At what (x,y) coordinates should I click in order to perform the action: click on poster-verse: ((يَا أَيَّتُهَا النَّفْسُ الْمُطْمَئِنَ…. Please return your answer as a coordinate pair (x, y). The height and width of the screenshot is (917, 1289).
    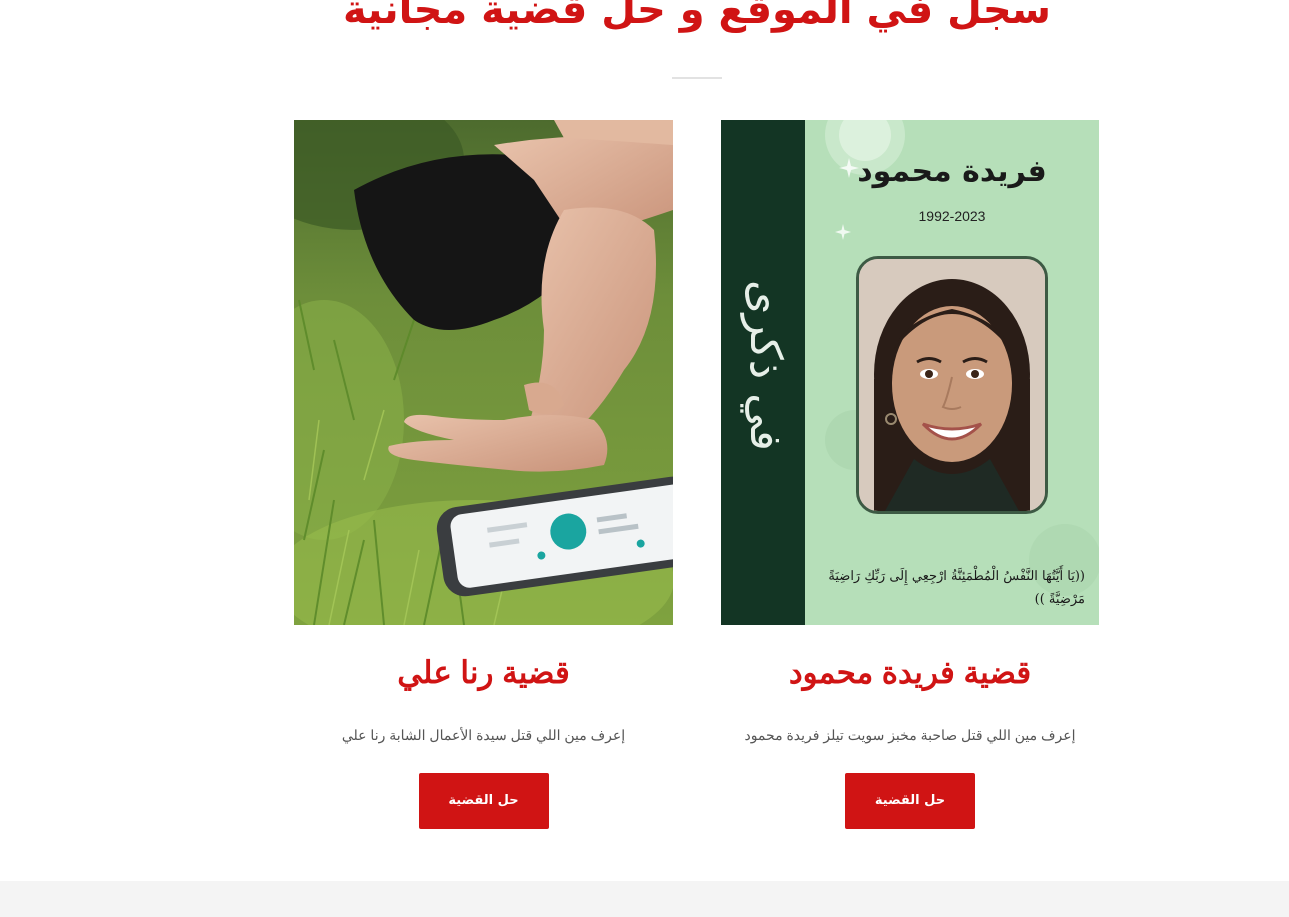
    Looking at the image, I should click on (950, 588).